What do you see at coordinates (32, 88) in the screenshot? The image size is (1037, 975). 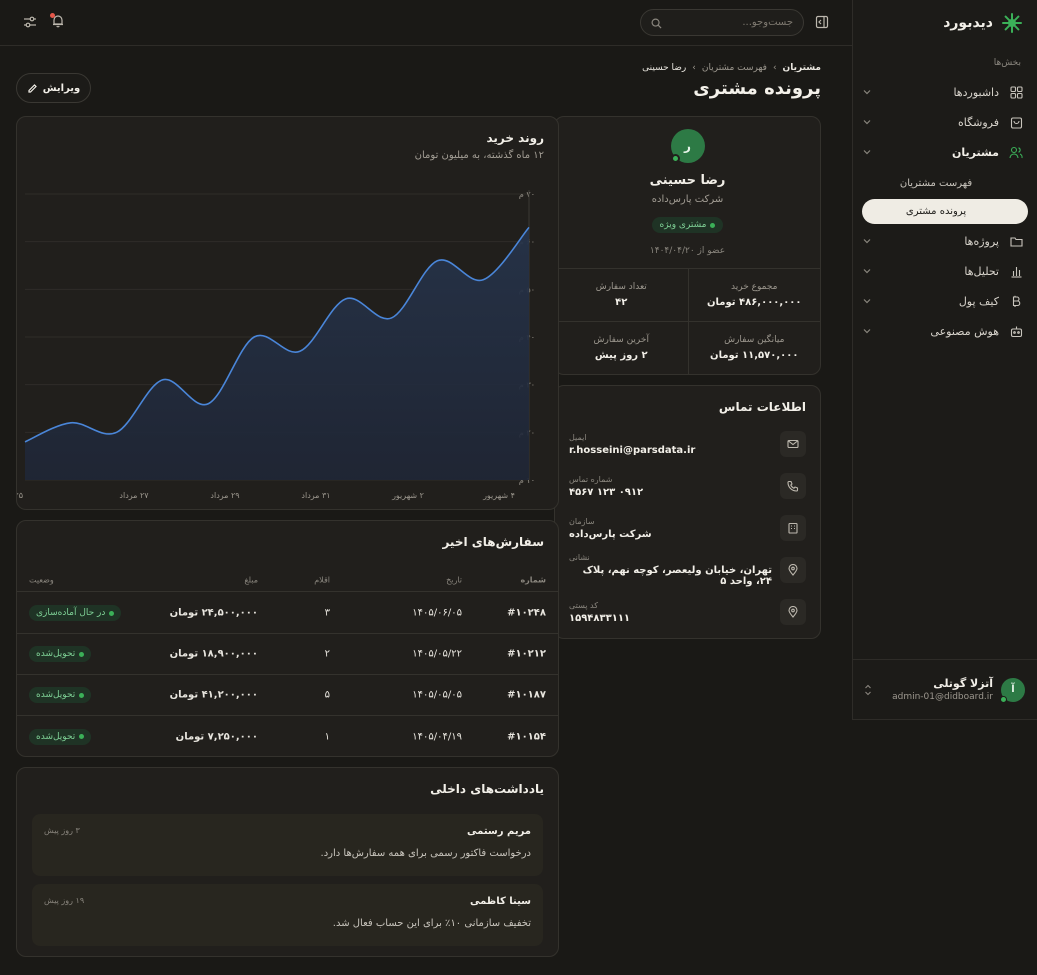 I see `pencil-icon` at bounding box center [32, 88].